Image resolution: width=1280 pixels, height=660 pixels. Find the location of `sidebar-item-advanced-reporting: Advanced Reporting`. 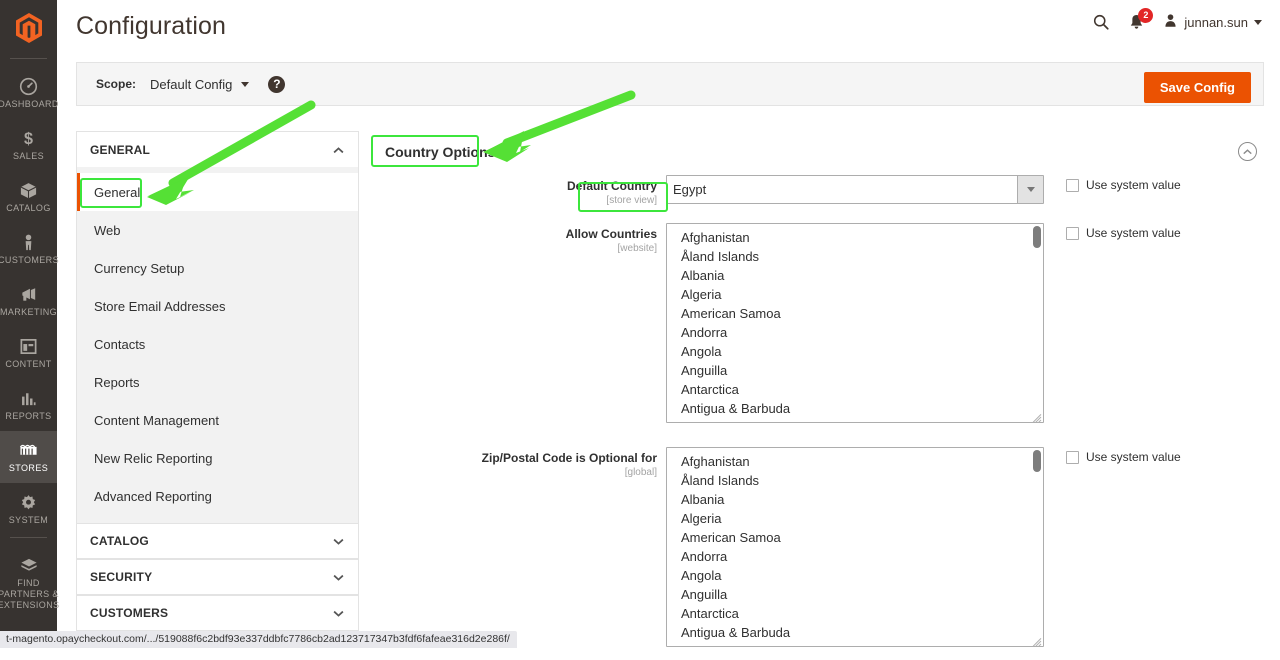

sidebar-item-advanced-reporting: Advanced Reporting is located at coordinates (217, 496).